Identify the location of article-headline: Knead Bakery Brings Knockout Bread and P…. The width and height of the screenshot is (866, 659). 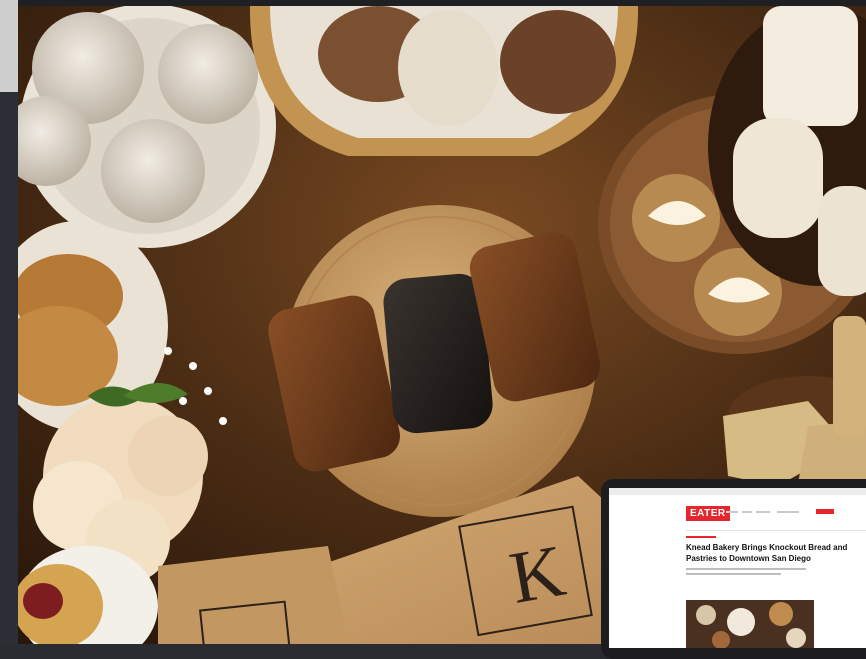
(776, 553).